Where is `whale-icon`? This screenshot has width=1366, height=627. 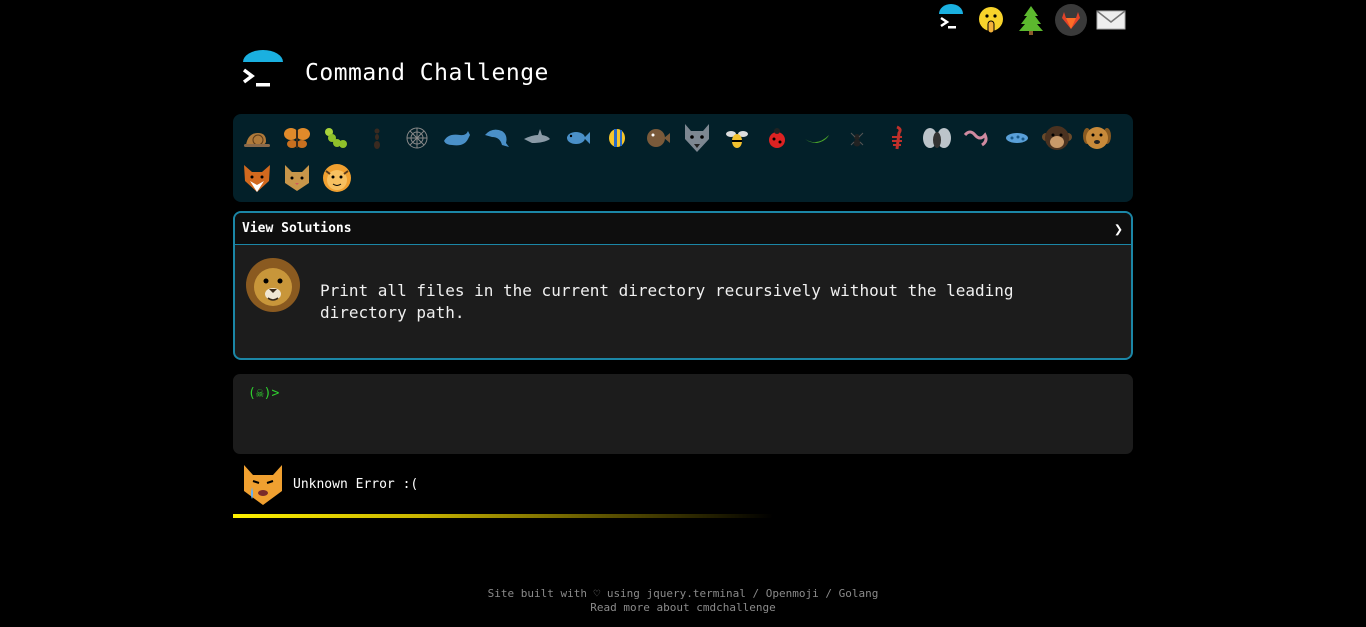 whale-icon is located at coordinates (457, 138).